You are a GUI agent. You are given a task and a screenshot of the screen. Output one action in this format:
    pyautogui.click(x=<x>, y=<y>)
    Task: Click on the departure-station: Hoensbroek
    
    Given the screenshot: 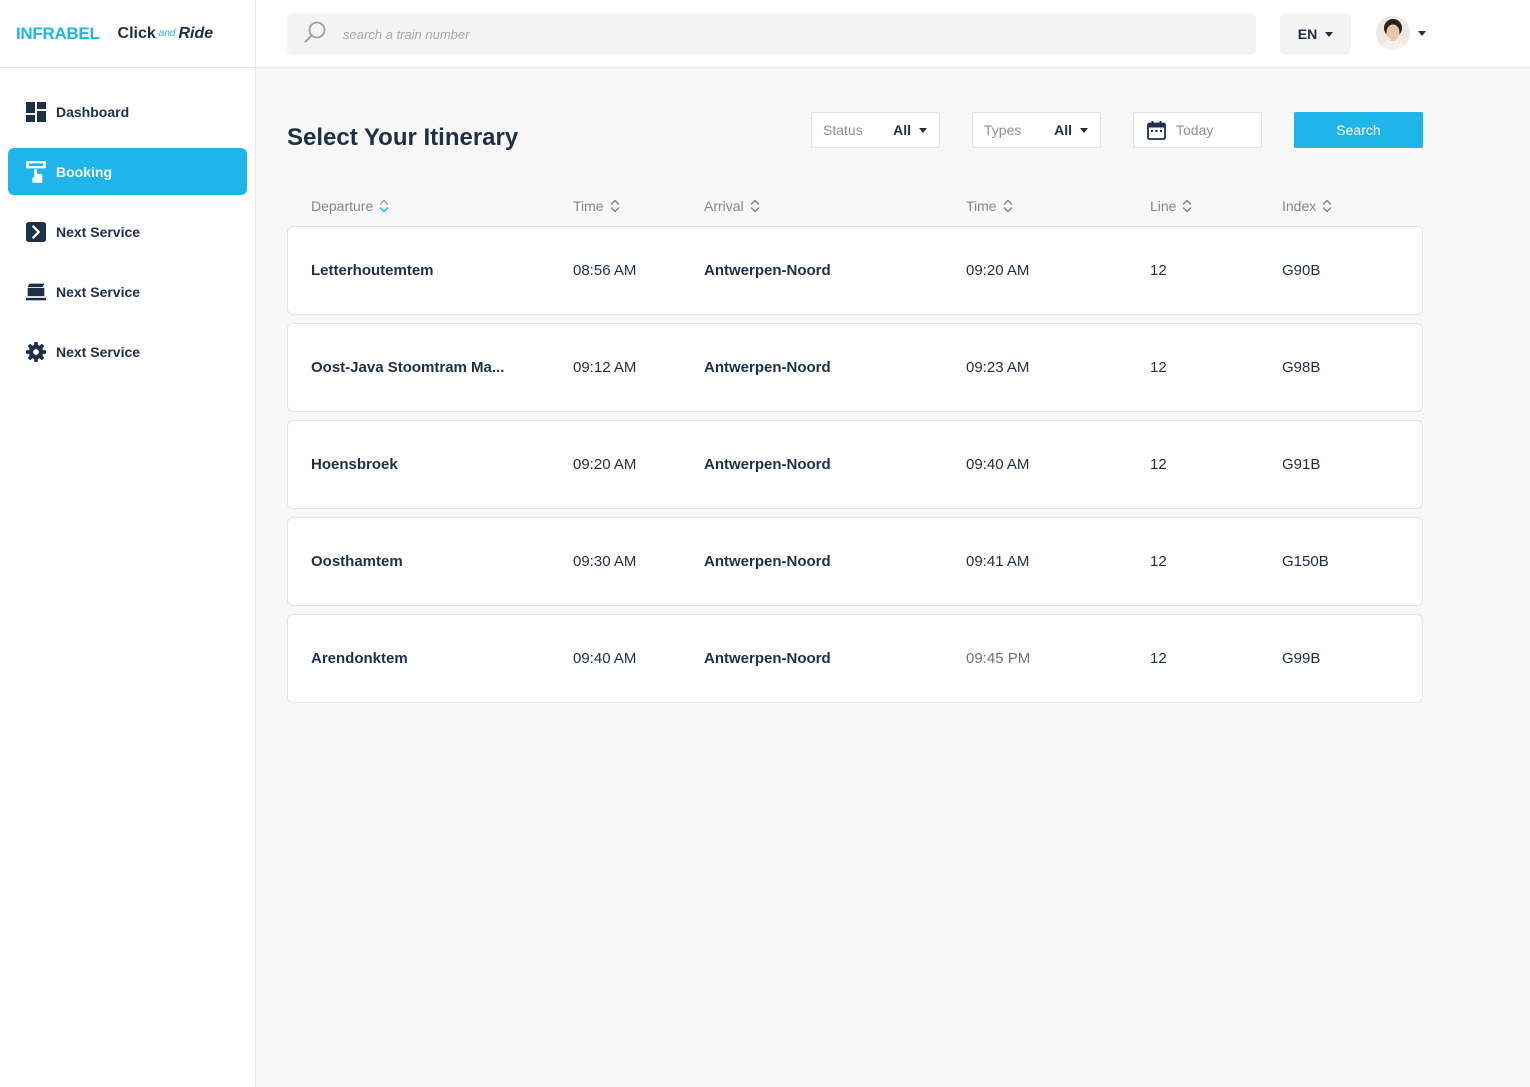 What is the action you would take?
    pyautogui.click(x=354, y=464)
    